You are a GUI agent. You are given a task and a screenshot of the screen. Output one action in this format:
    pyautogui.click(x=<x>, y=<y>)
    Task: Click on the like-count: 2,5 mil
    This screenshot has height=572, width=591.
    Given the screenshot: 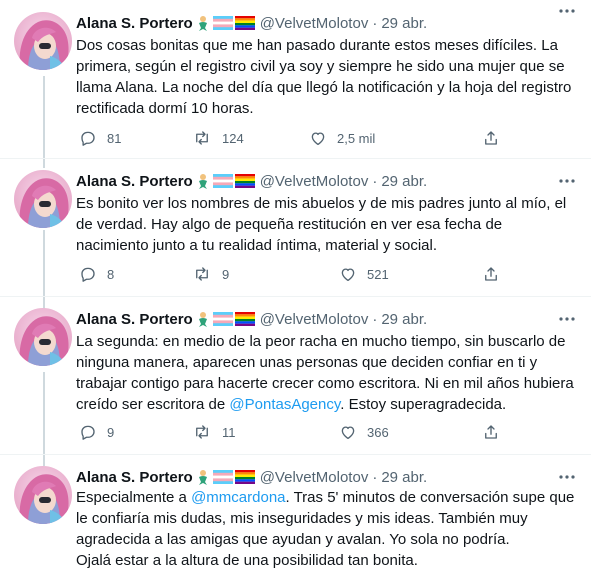 What is the action you would take?
    pyautogui.click(x=356, y=138)
    